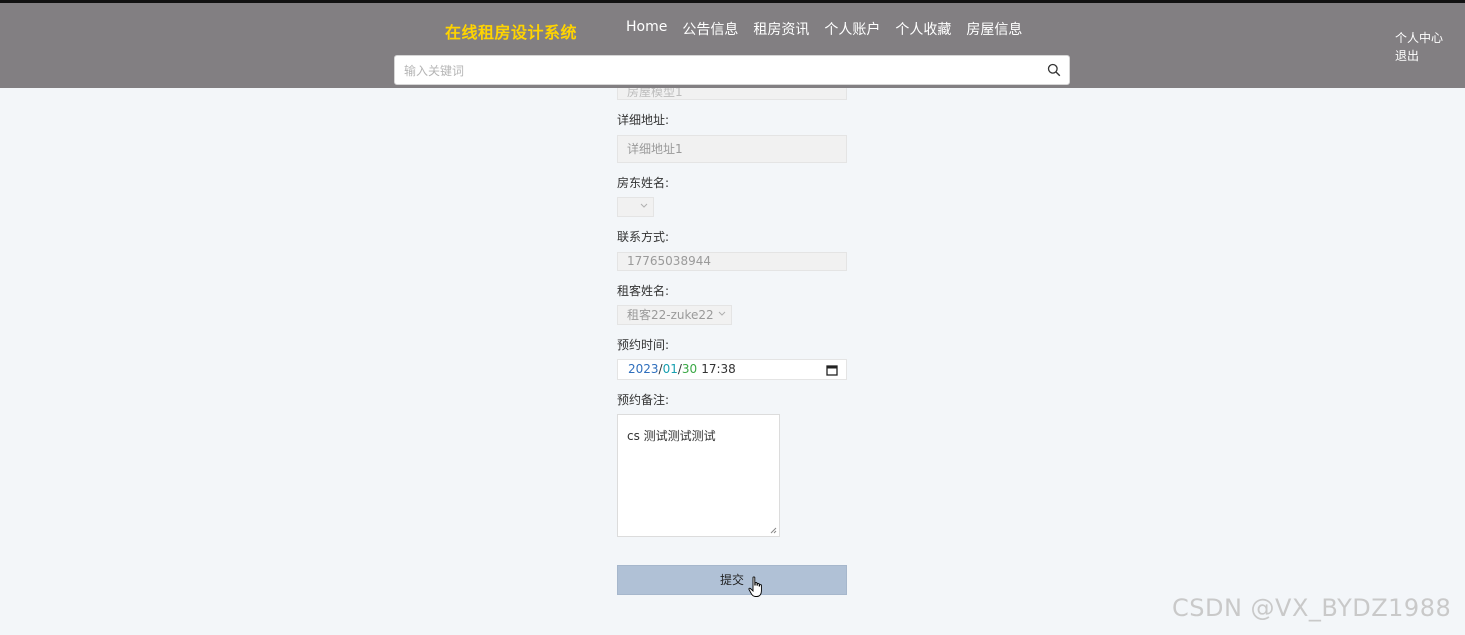 Image resolution: width=1465 pixels, height=635 pixels. I want to click on nav-announcements: 公告信息, so click(710, 29).